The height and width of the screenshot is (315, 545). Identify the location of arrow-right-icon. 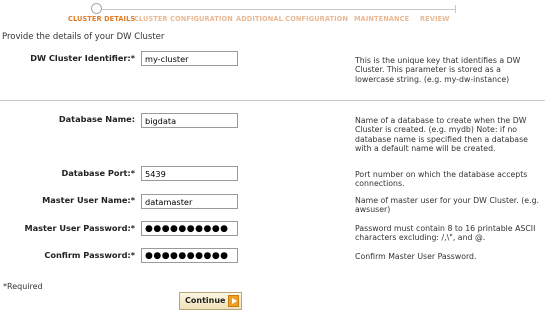
(233, 301).